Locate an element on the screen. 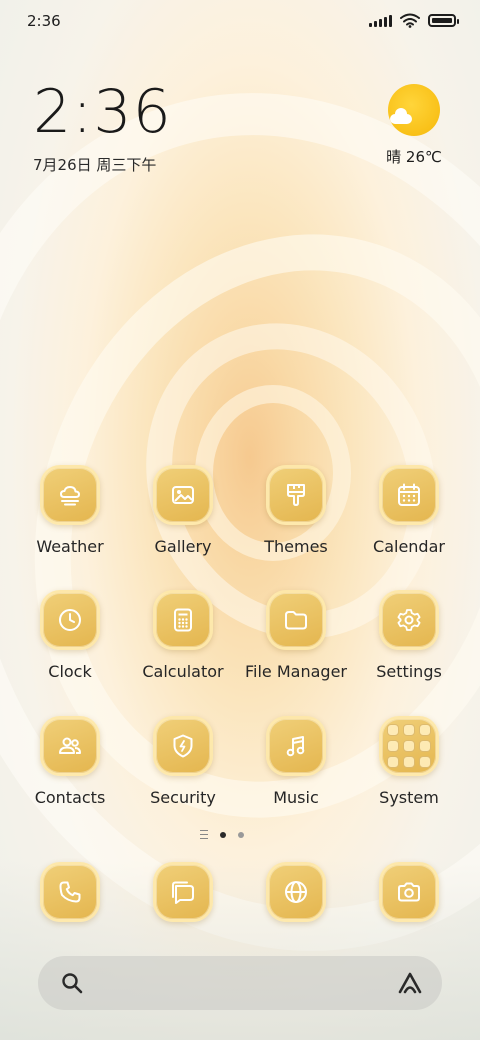 The height and width of the screenshot is (1040, 480). widget-time: 2:36 is located at coordinates (102, 112).